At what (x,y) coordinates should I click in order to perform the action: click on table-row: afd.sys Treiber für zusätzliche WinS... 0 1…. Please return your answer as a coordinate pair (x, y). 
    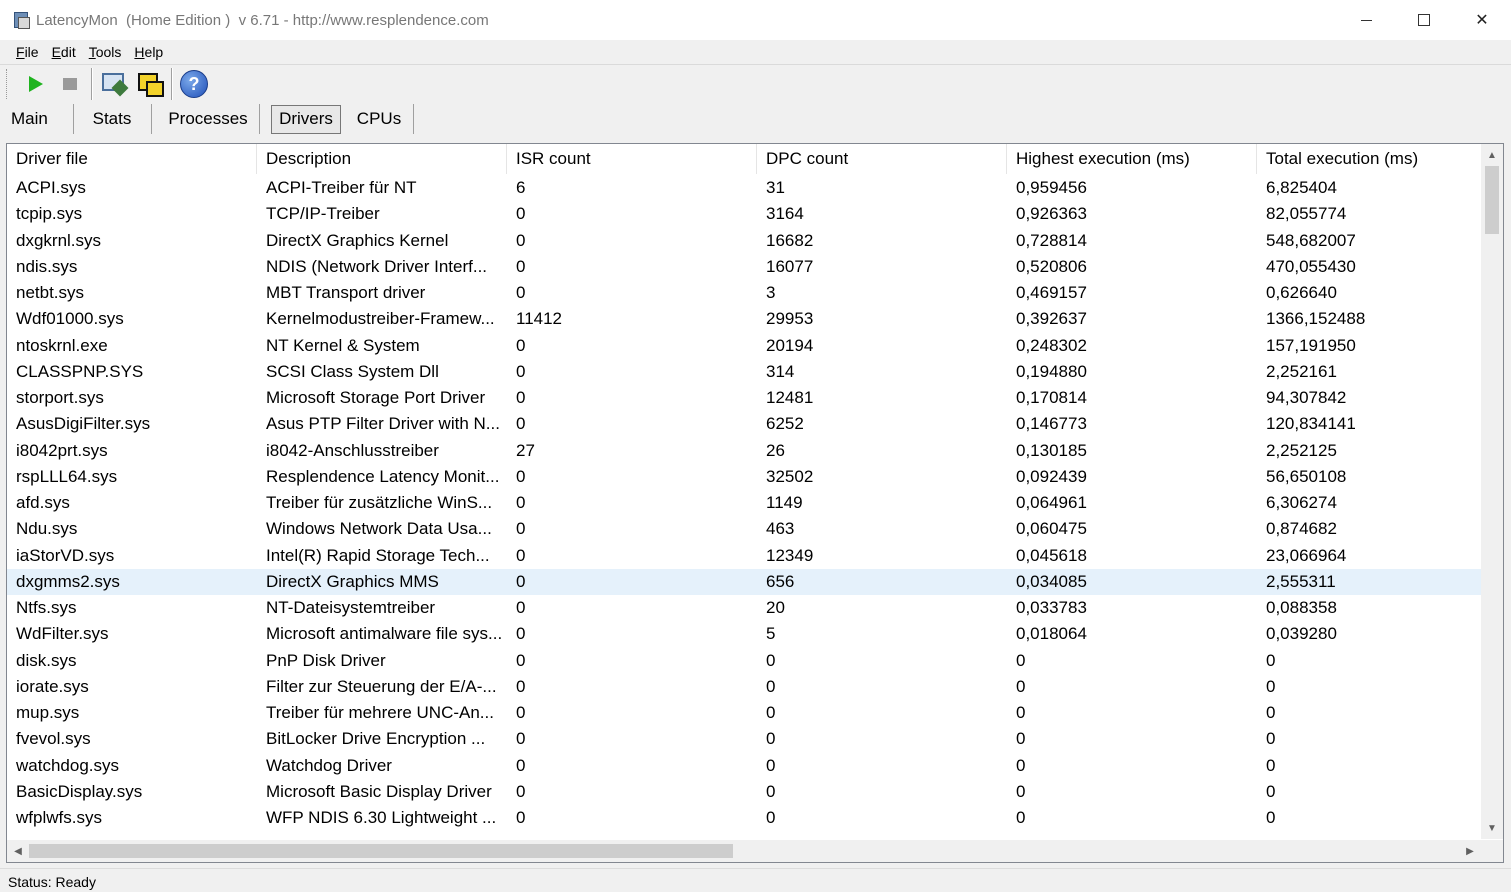
    Looking at the image, I should click on (744, 503).